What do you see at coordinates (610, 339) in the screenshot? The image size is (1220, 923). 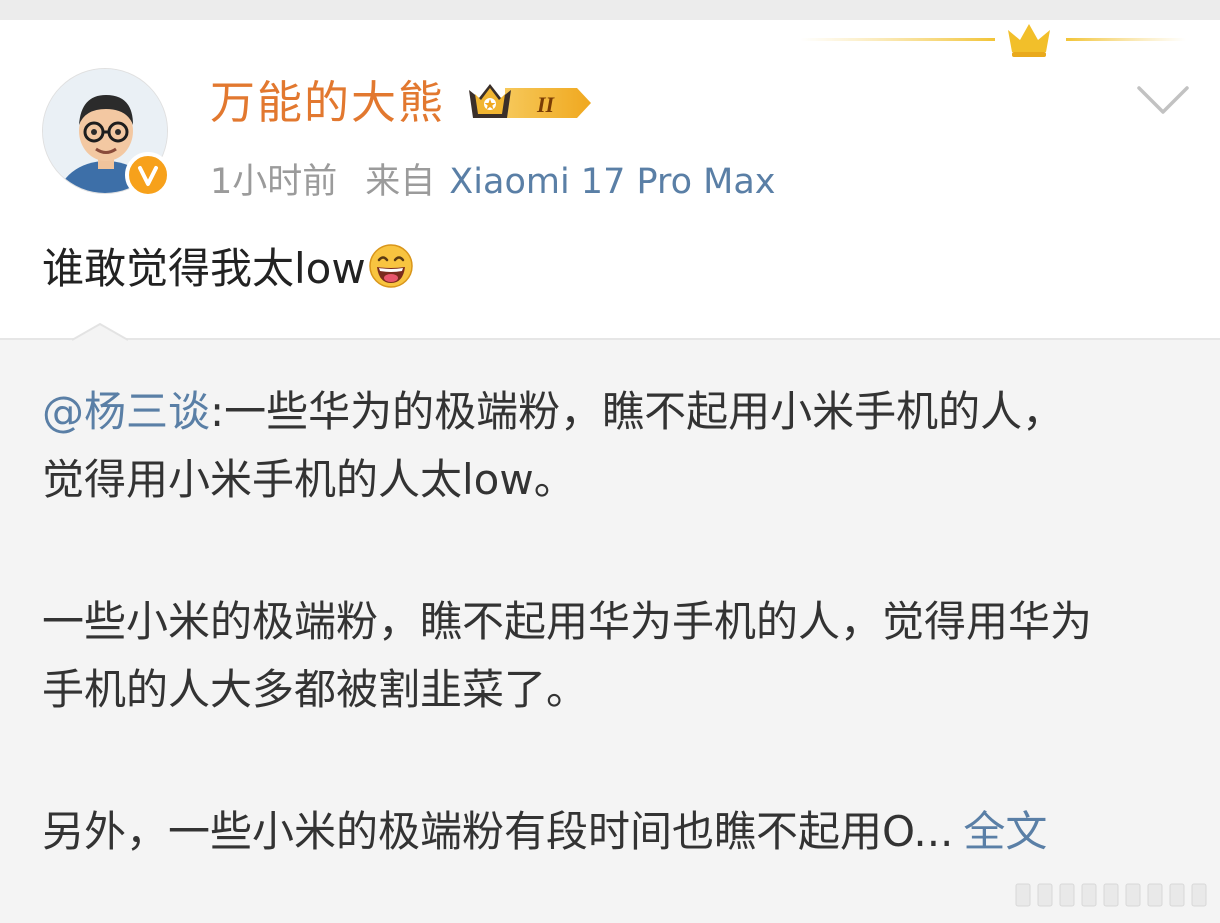 I see `divider` at bounding box center [610, 339].